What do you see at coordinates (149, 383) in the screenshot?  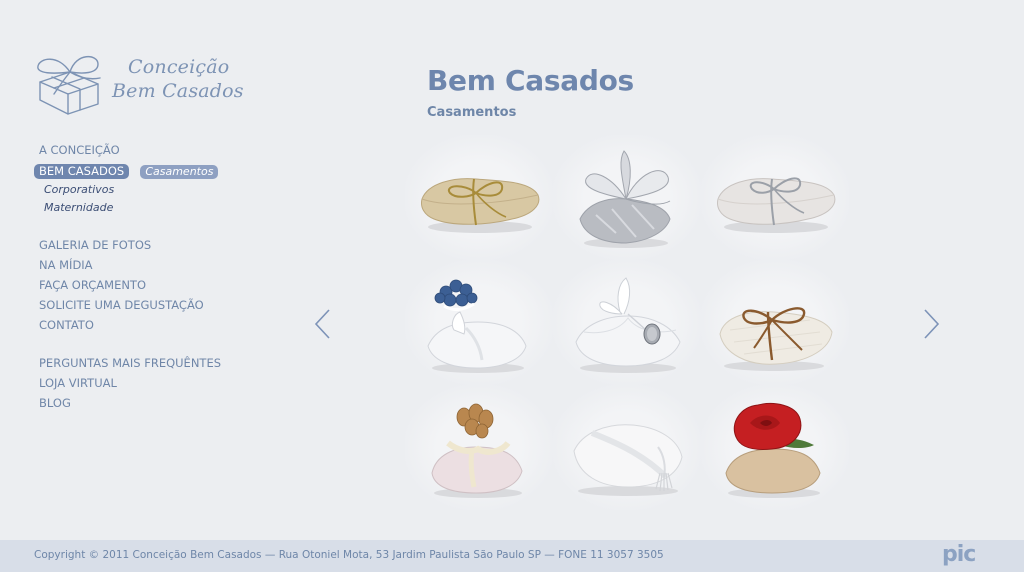 I see `nav-item-loja-virtual: LOJA VIRTUAL` at bounding box center [149, 383].